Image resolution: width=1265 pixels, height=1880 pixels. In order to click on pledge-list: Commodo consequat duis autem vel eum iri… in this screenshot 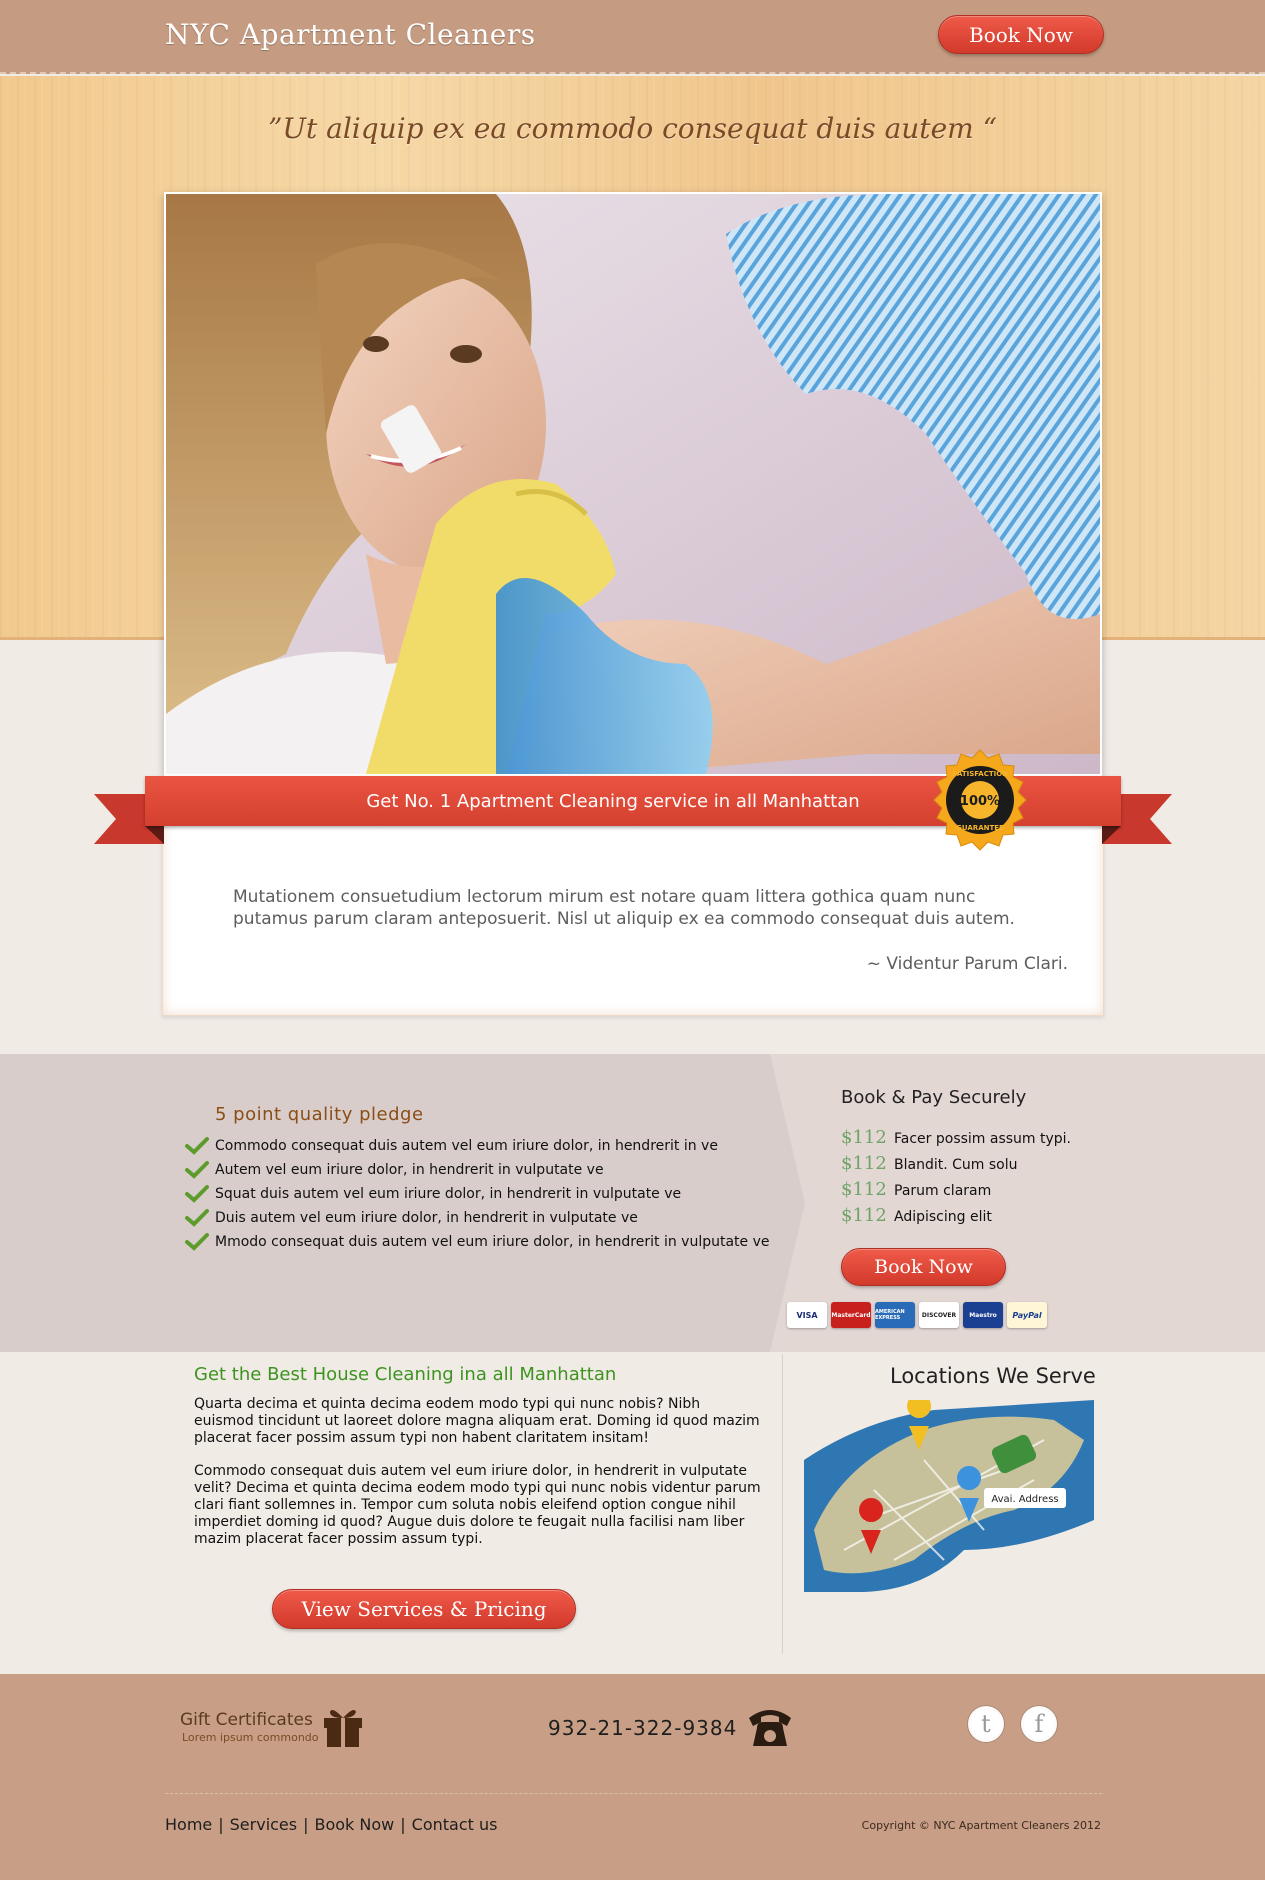, I will do `click(477, 1194)`.